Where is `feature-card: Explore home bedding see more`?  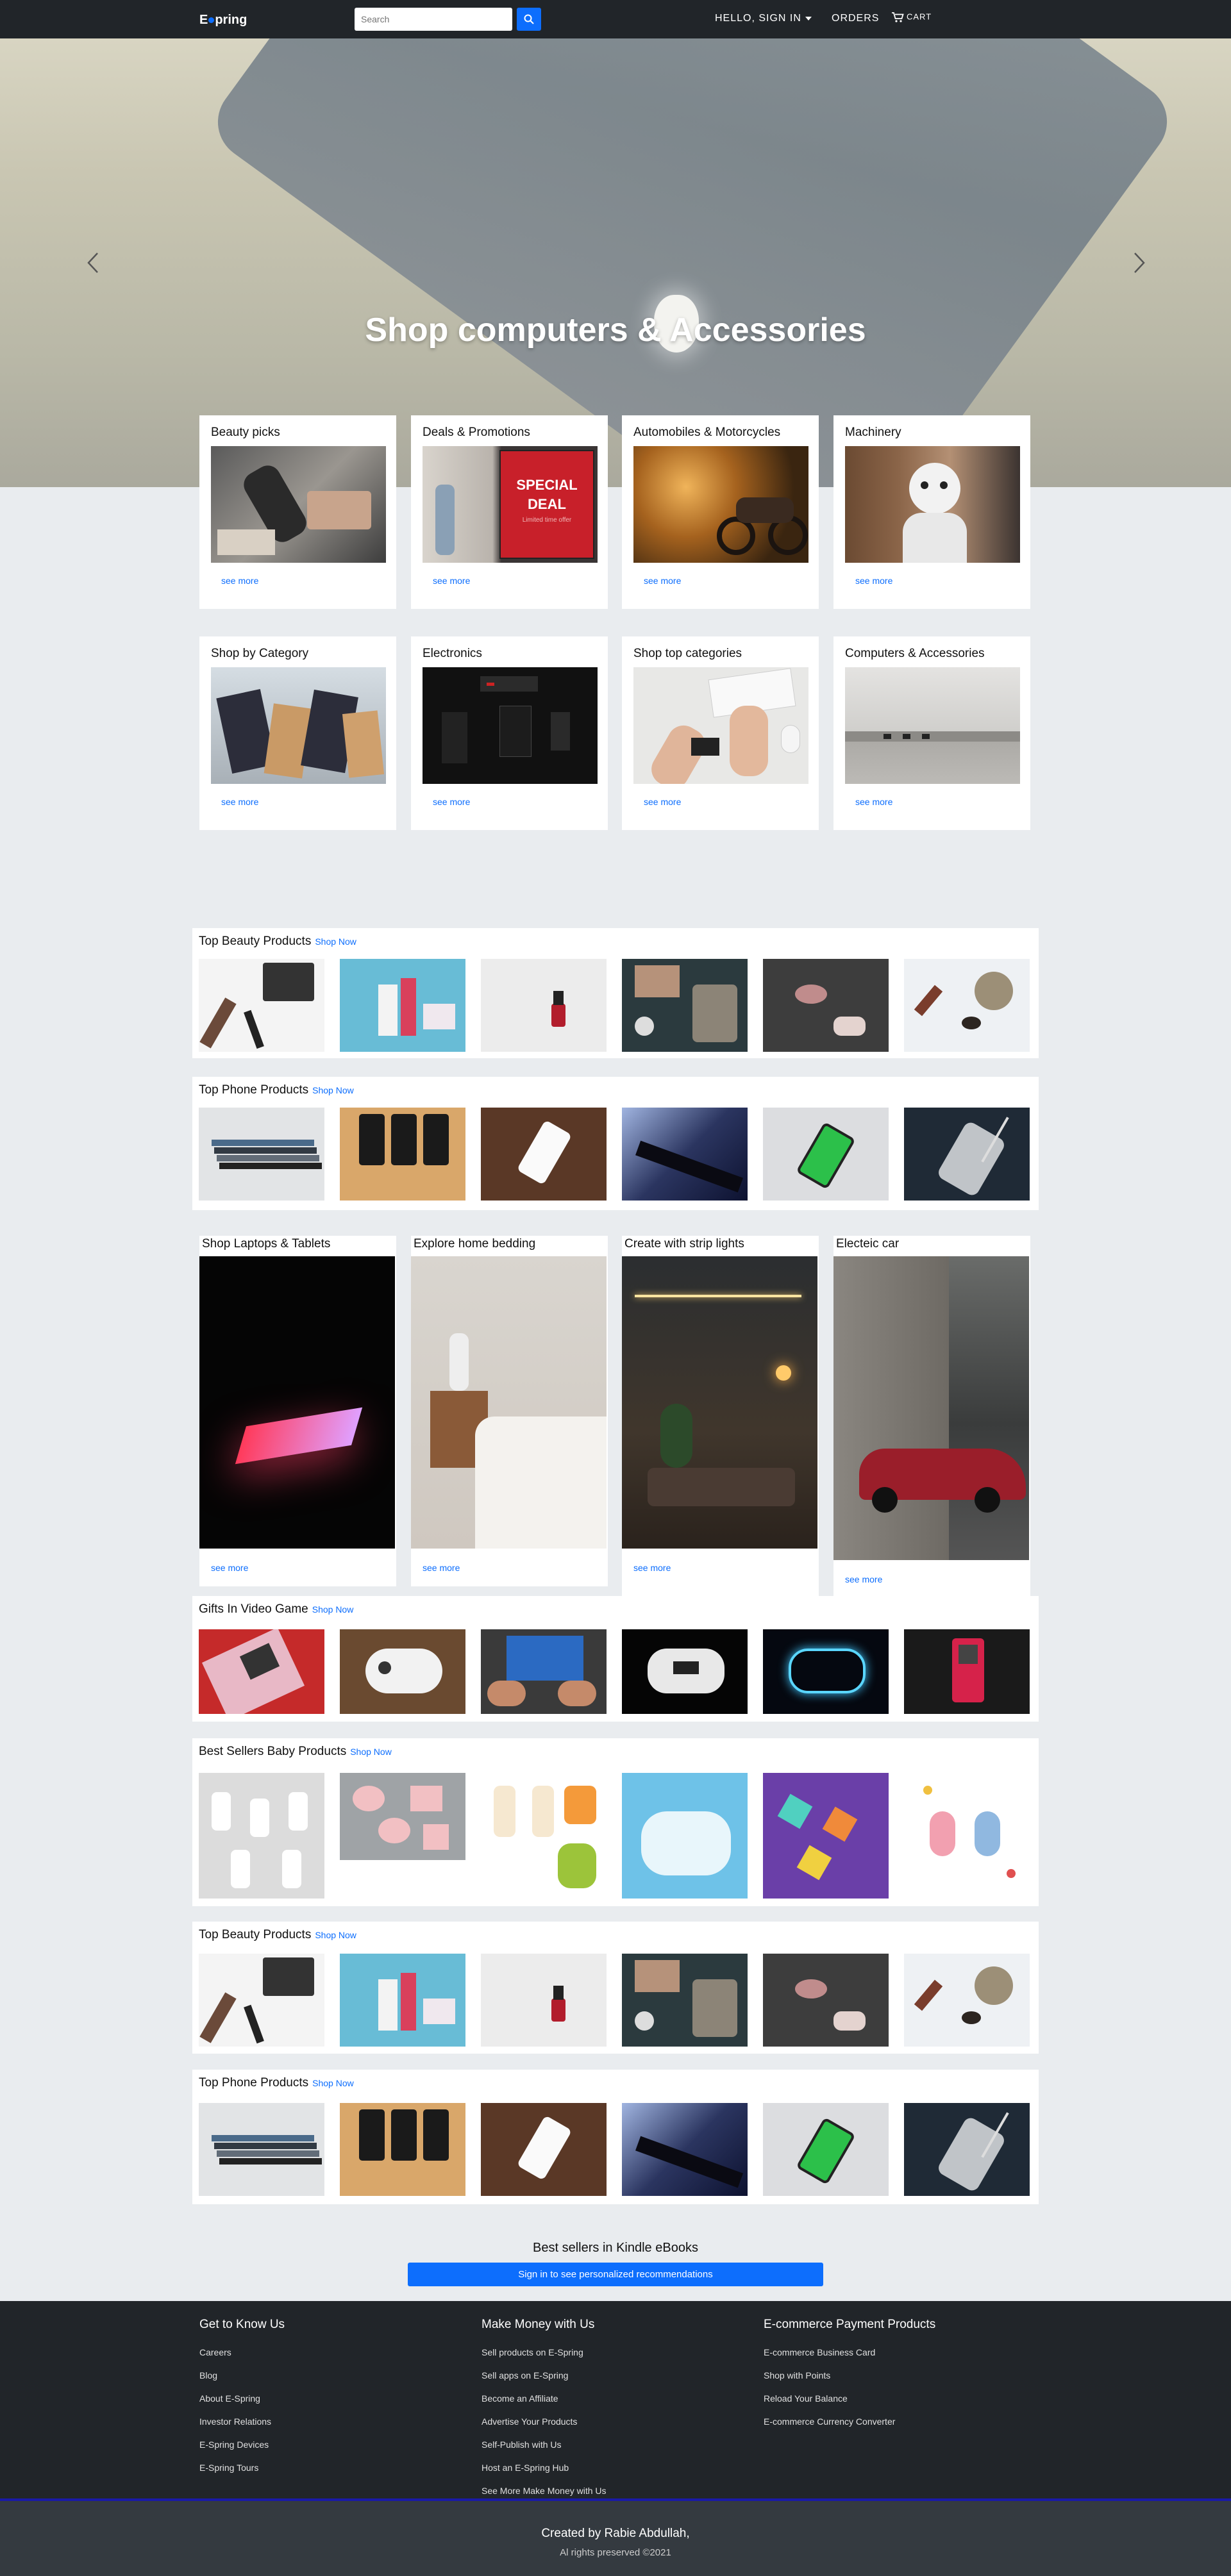
feature-card: Explore home bedding see more is located at coordinates (509, 1411).